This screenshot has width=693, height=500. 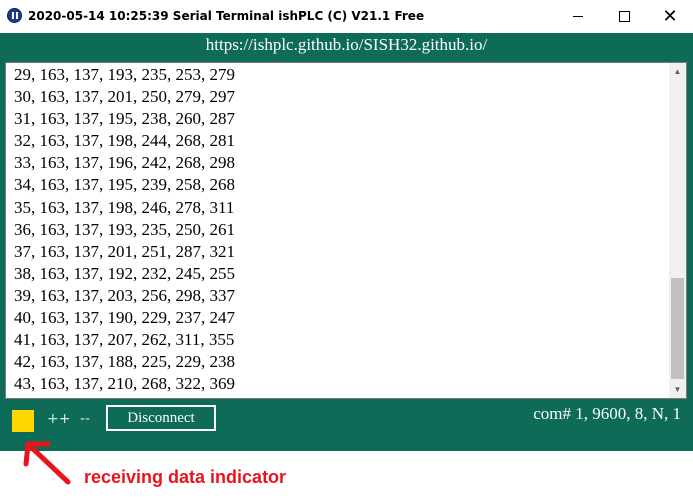 What do you see at coordinates (124, 251) in the screenshot?
I see `terminal-line: 37, 163, 137, 201, 251, 287, 321` at bounding box center [124, 251].